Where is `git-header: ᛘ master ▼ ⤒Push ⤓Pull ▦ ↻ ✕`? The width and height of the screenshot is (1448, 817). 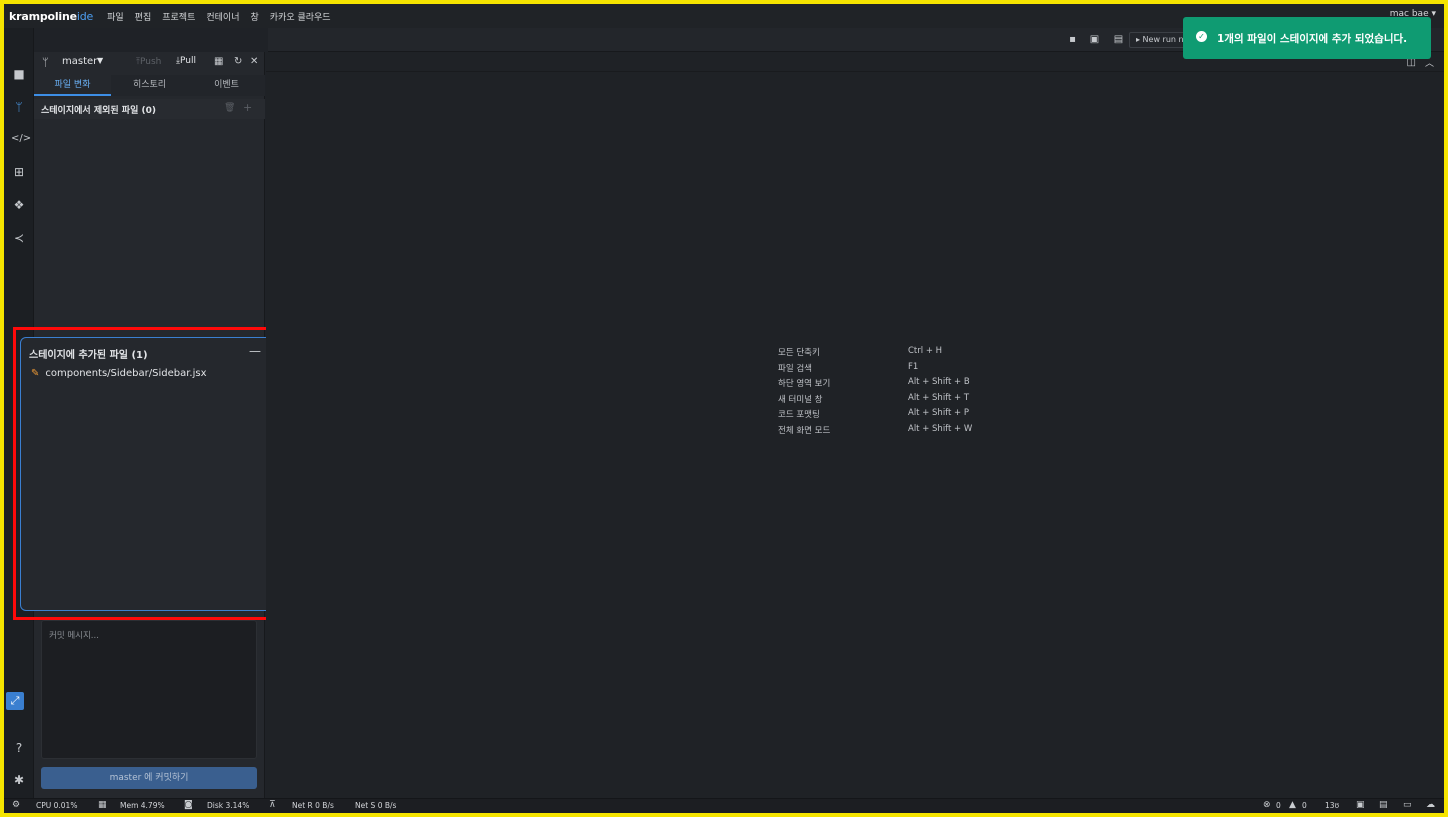 git-header: ᛘ master ▼ ⤒Push ⤓Pull ▦ ↻ ✕ is located at coordinates (149, 62).